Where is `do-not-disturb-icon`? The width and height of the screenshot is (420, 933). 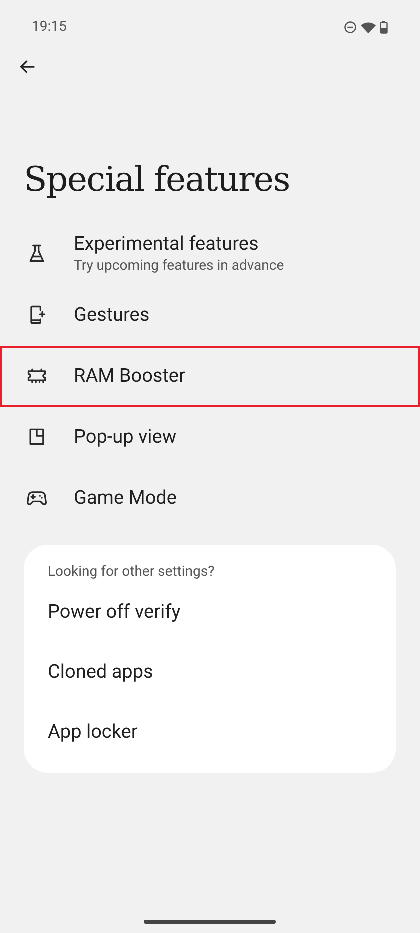
do-not-disturb-icon is located at coordinates (350, 27).